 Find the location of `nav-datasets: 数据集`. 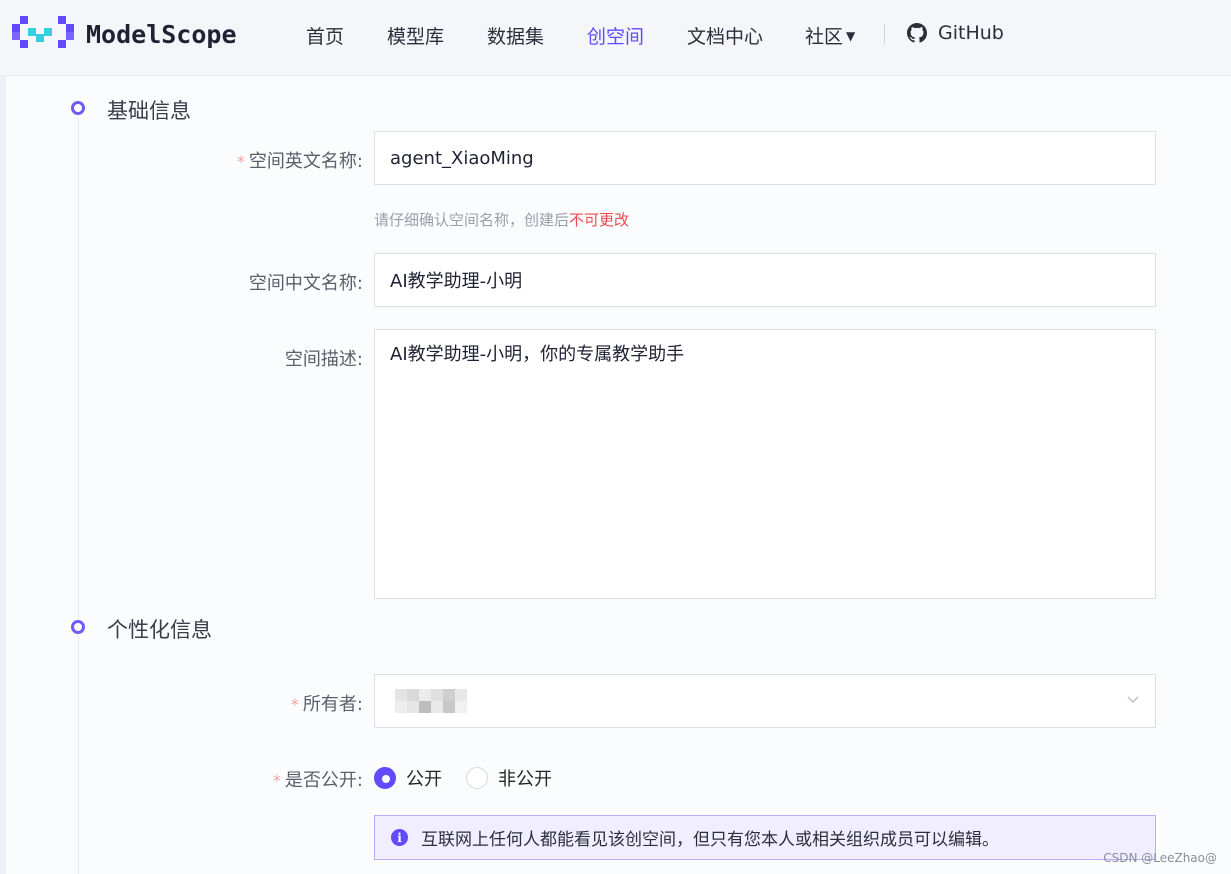

nav-datasets: 数据集 is located at coordinates (515, 35).